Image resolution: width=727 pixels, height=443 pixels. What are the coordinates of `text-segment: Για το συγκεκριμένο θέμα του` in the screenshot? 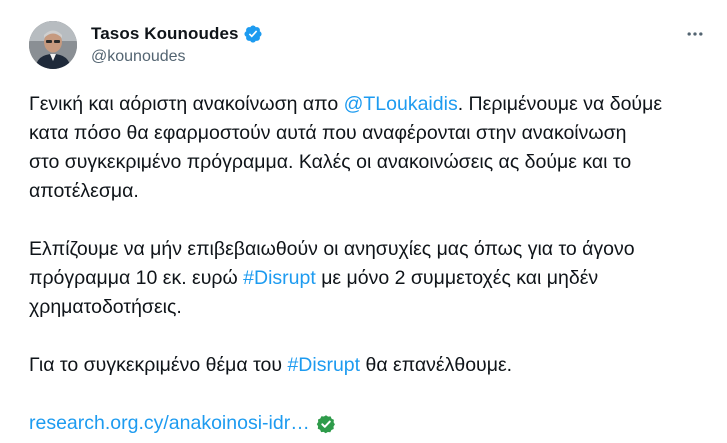 It's located at (158, 365).